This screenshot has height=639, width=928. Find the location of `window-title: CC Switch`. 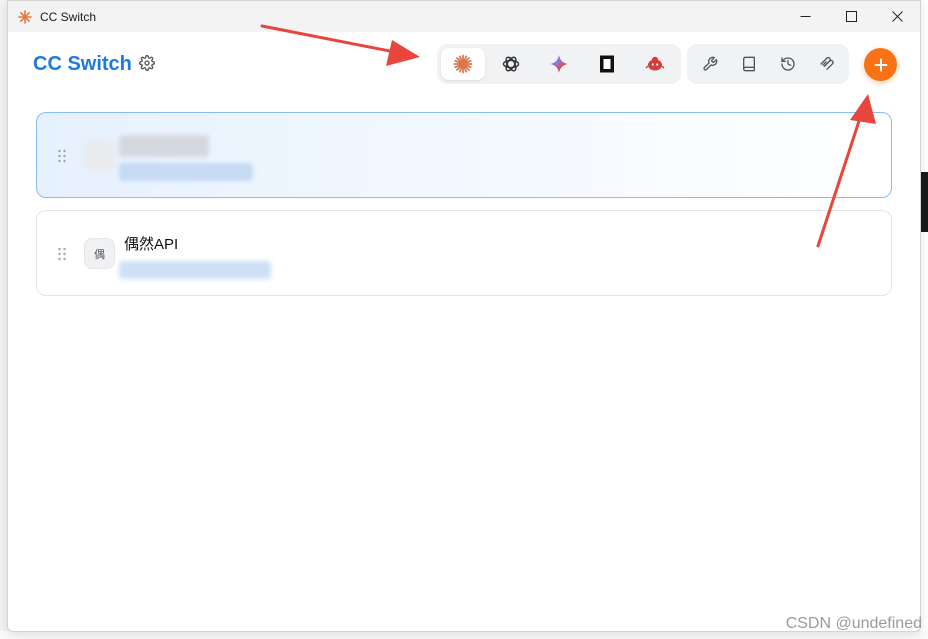

window-title: CC Switch is located at coordinates (68, 16).